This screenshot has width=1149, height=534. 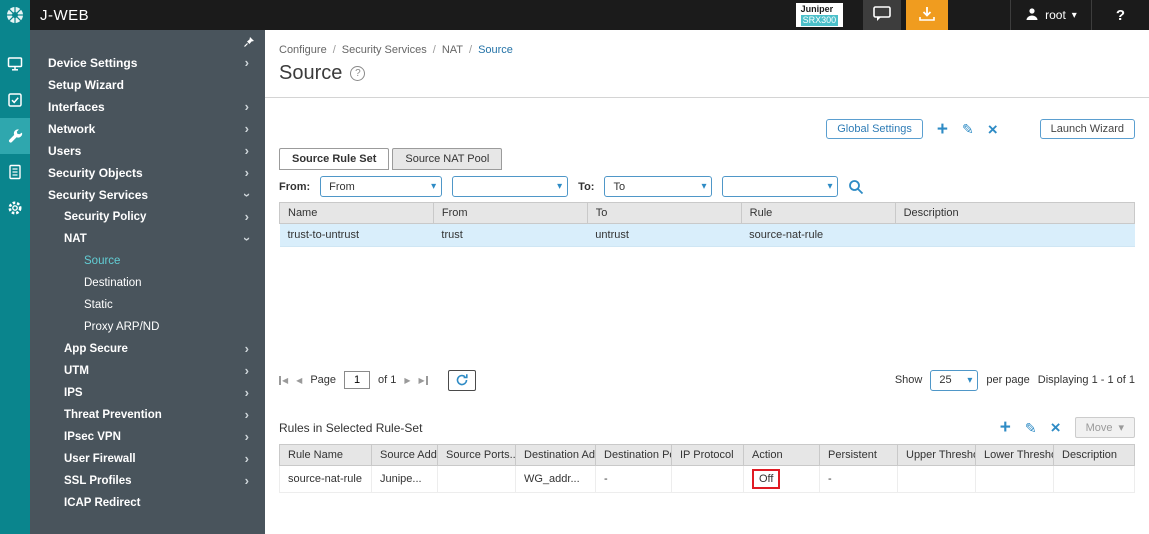 What do you see at coordinates (460, 50) in the screenshot?
I see `breadcrumb-nat: NAT` at bounding box center [460, 50].